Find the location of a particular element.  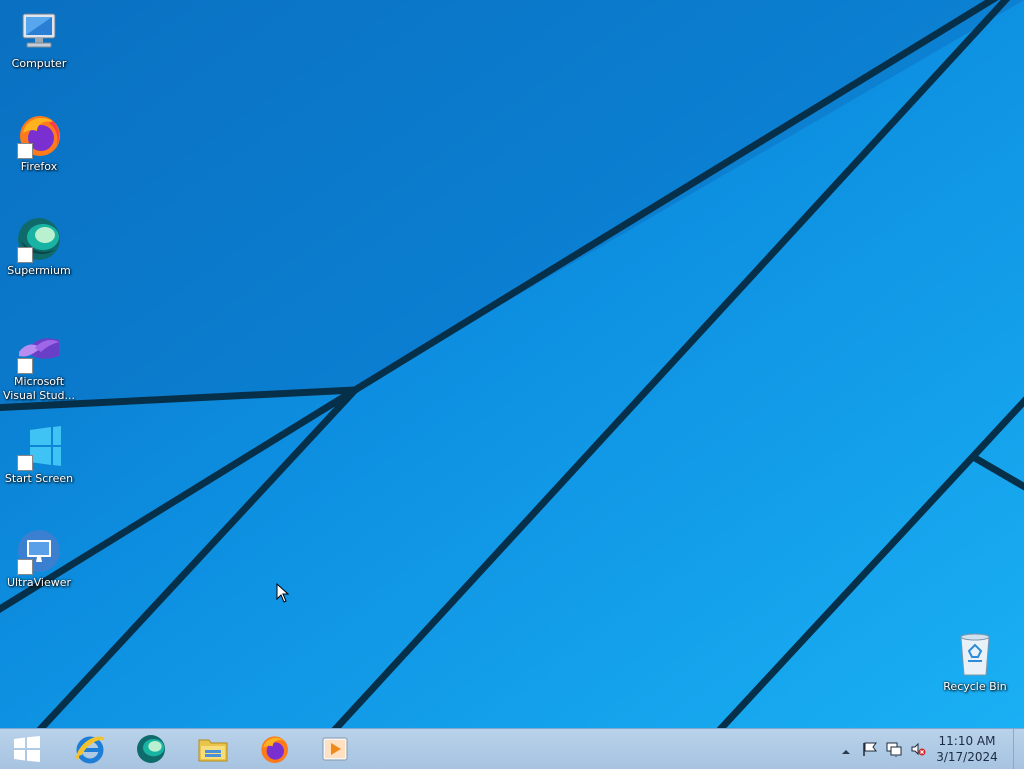

desktop-icon-recycle-bin: Recycle Bin is located at coordinates (975, 662).